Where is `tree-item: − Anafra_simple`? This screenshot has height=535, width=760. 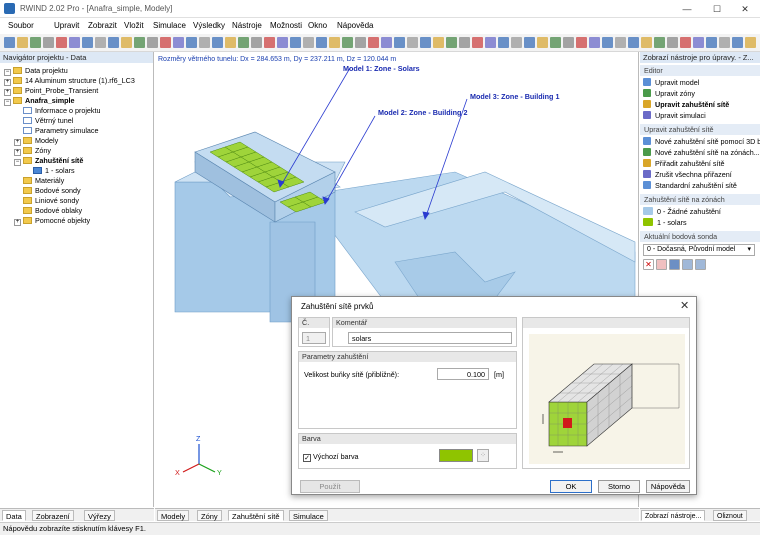
tree-item: − Anafra_simple is located at coordinates (39, 101).